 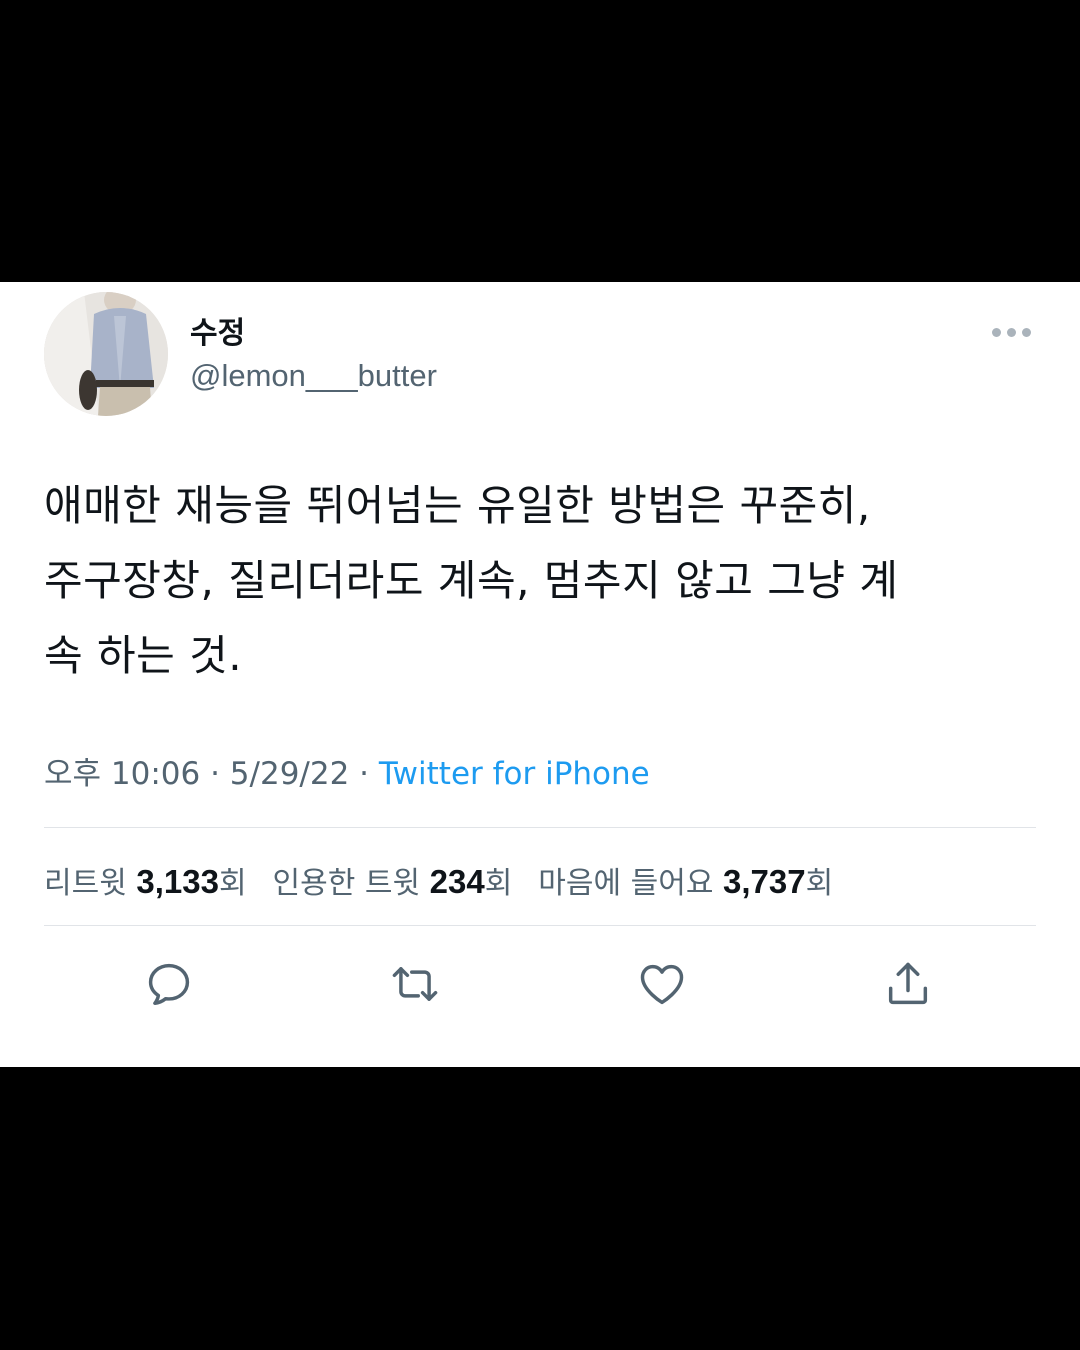 What do you see at coordinates (630, 883) in the screenshot?
I see `stat-label: 마음에 들어요` at bounding box center [630, 883].